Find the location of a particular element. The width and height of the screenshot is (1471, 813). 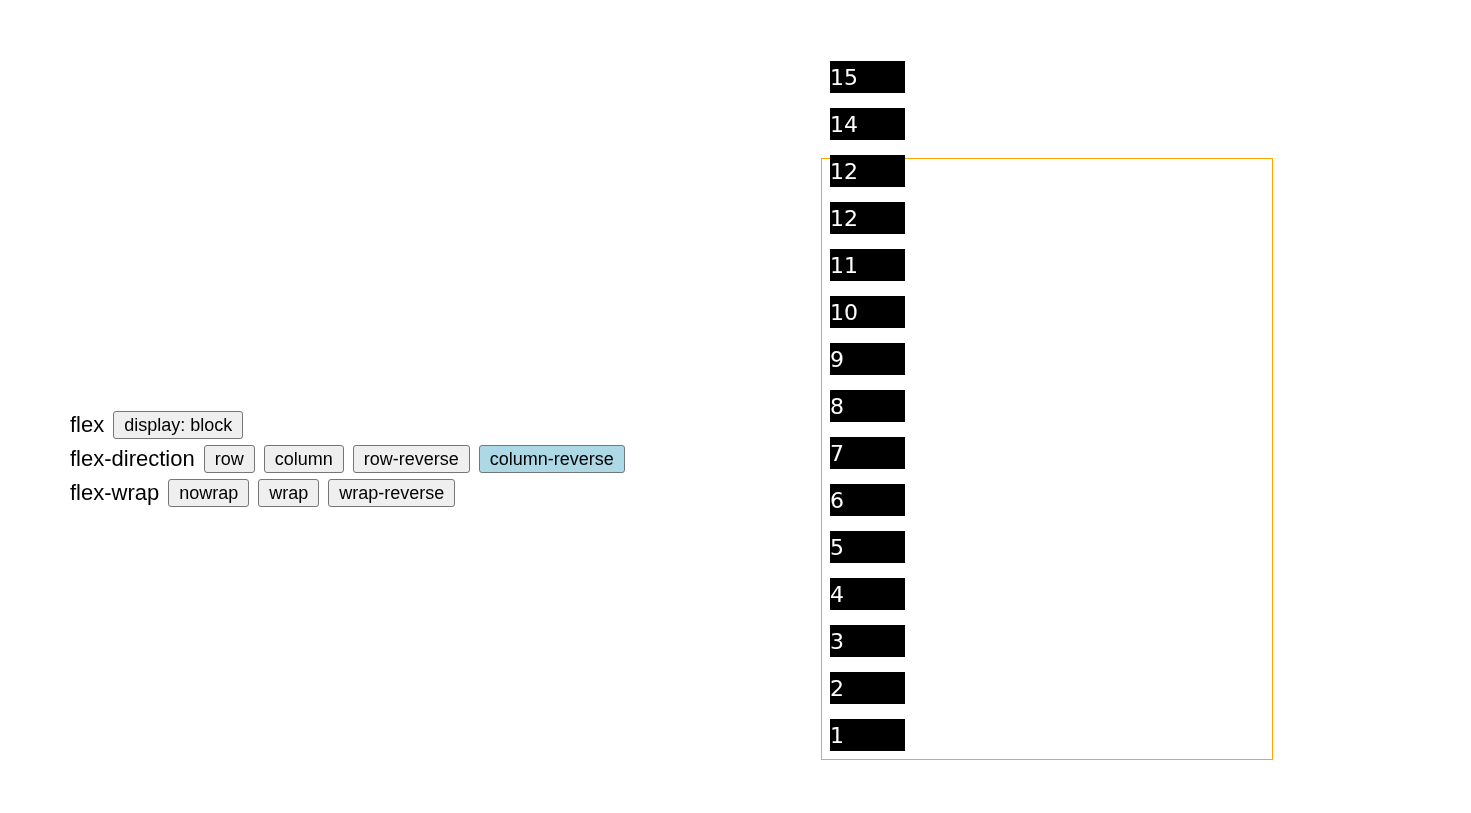

option-button: display: block is located at coordinates (178, 425).